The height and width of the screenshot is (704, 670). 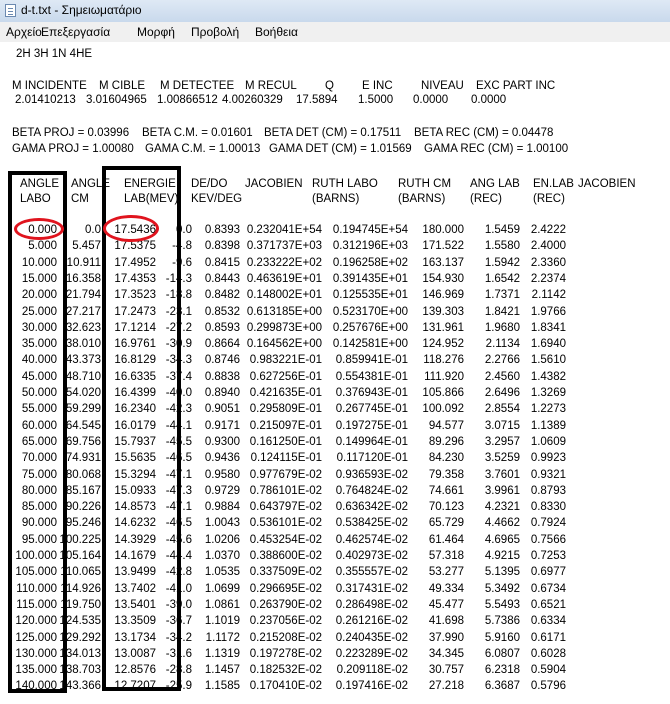 What do you see at coordinates (317, 100) in the screenshot?
I see `param-value: 17.5894` at bounding box center [317, 100].